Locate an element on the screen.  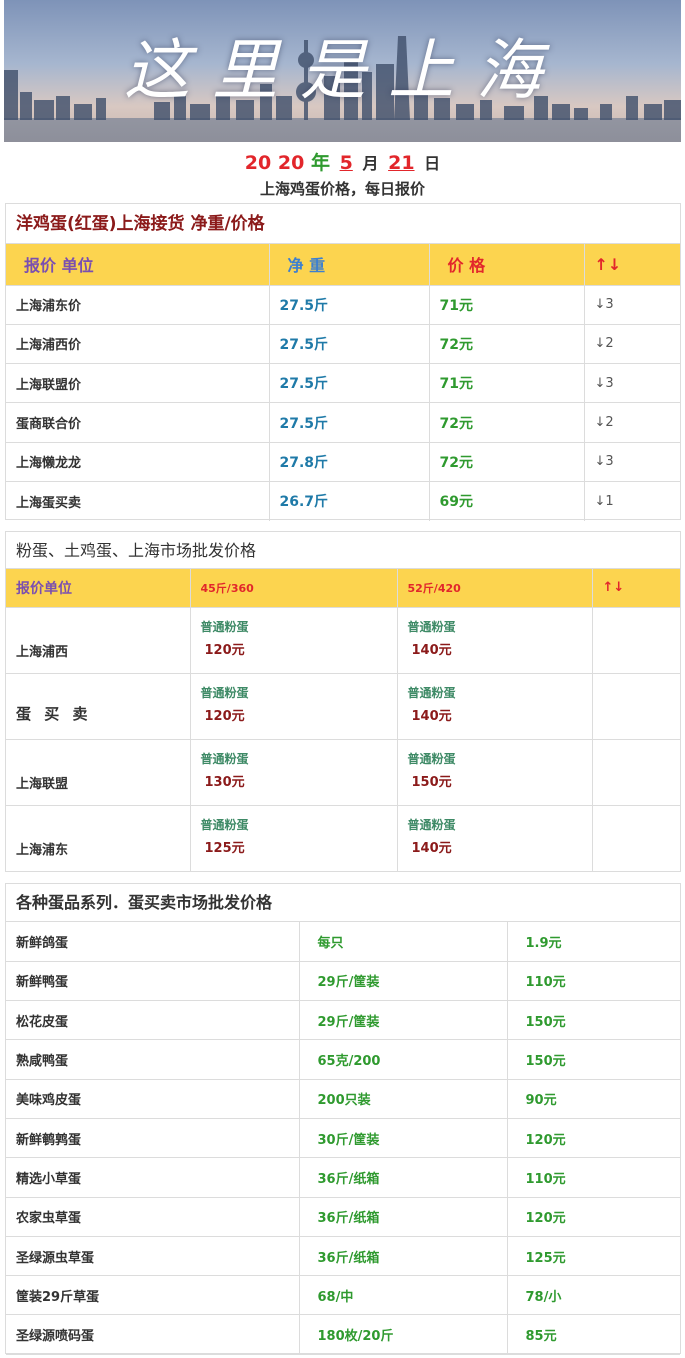
price: 69元 is located at coordinates (506, 500).